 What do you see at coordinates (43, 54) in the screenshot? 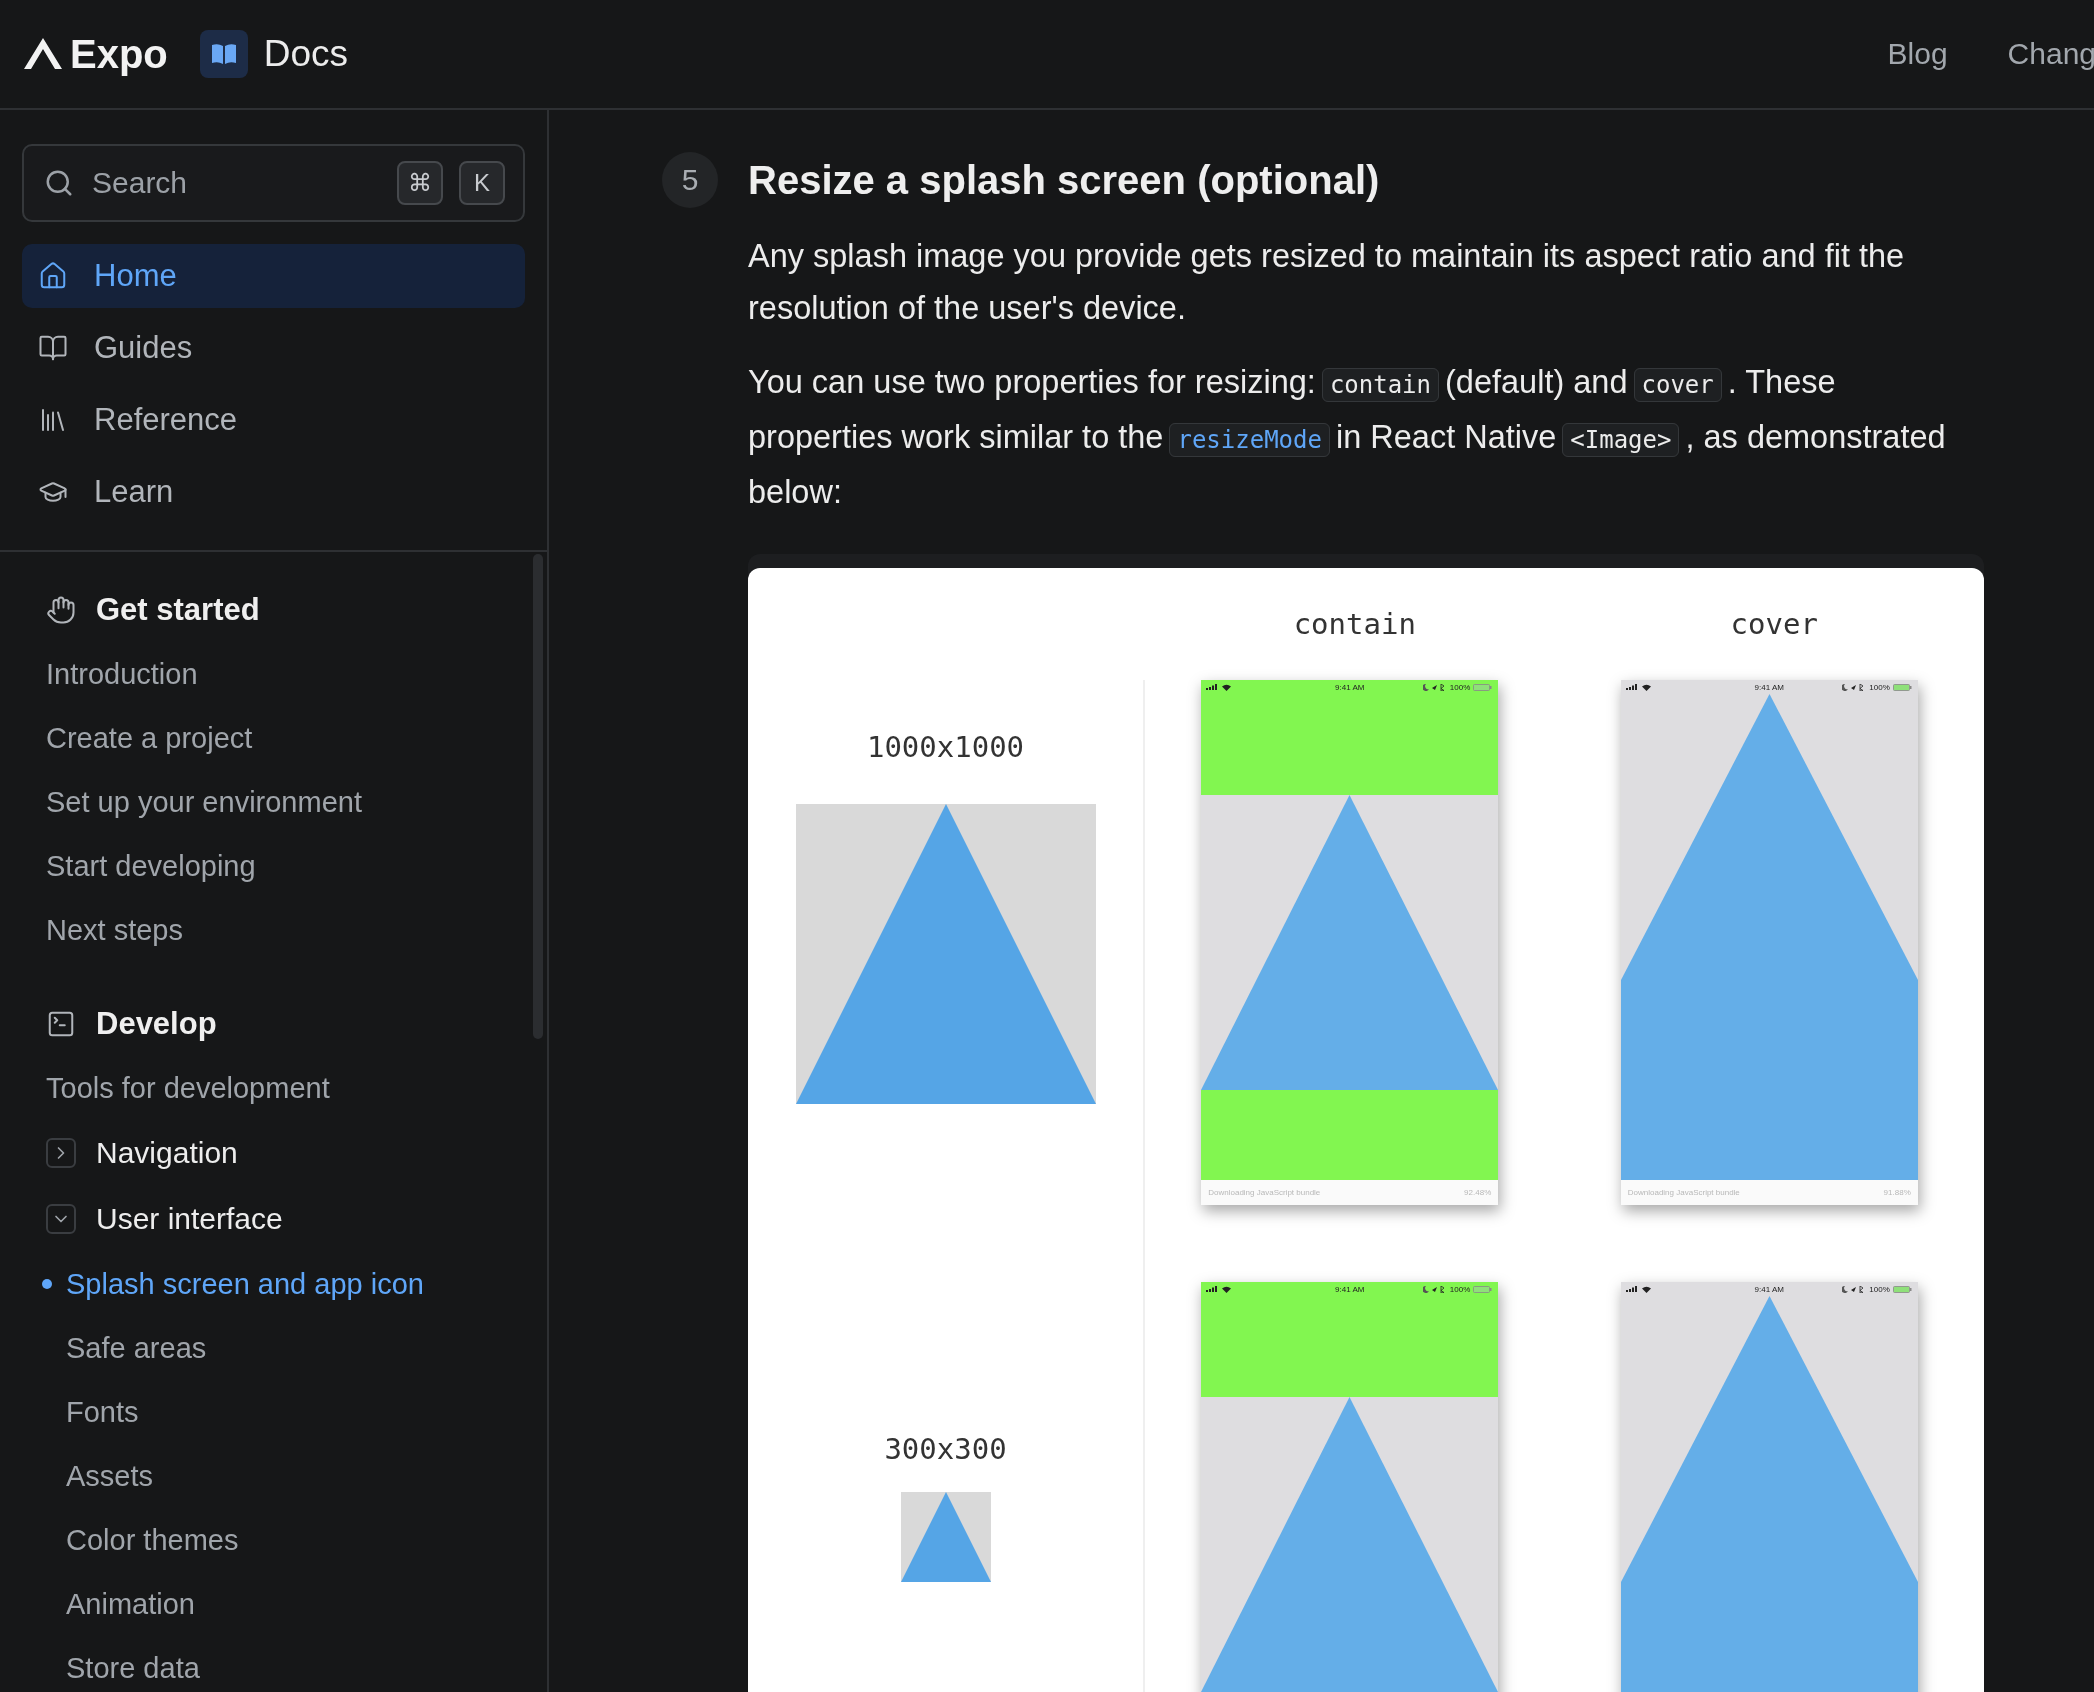
I see `logo-icon` at bounding box center [43, 54].